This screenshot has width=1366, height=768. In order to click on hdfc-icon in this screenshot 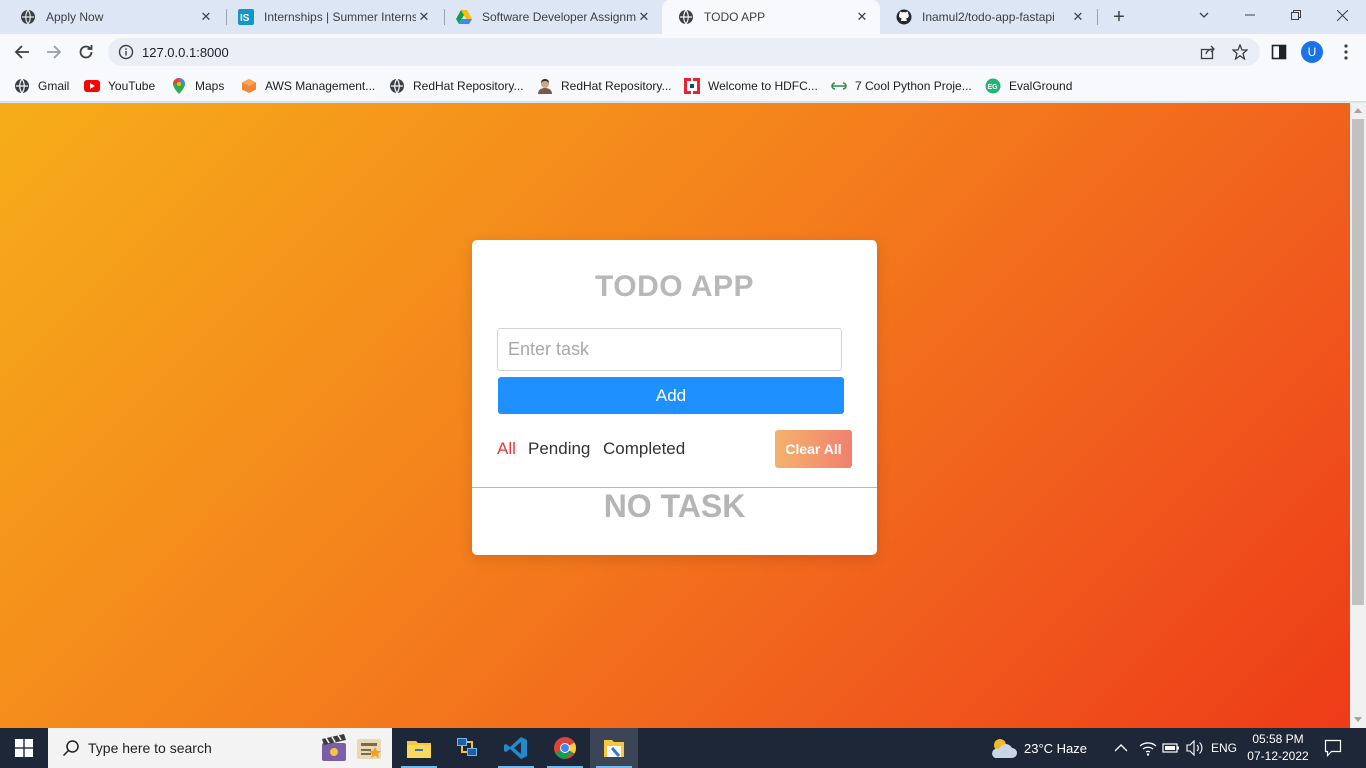, I will do `click(692, 86)`.